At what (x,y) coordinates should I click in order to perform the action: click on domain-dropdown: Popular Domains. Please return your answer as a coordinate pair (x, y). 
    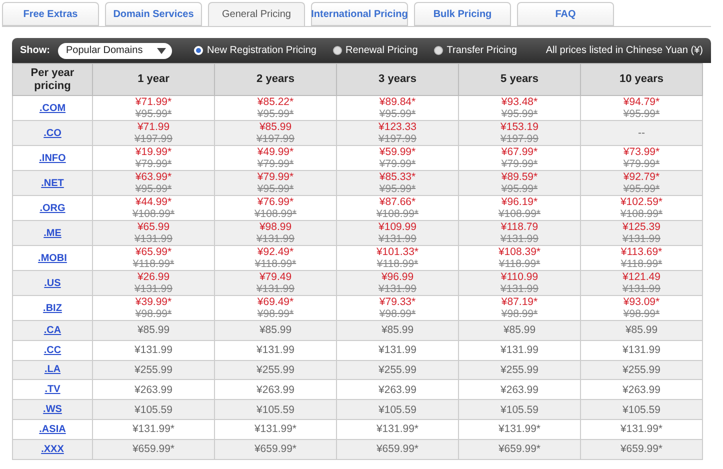
    Looking at the image, I should click on (115, 50).